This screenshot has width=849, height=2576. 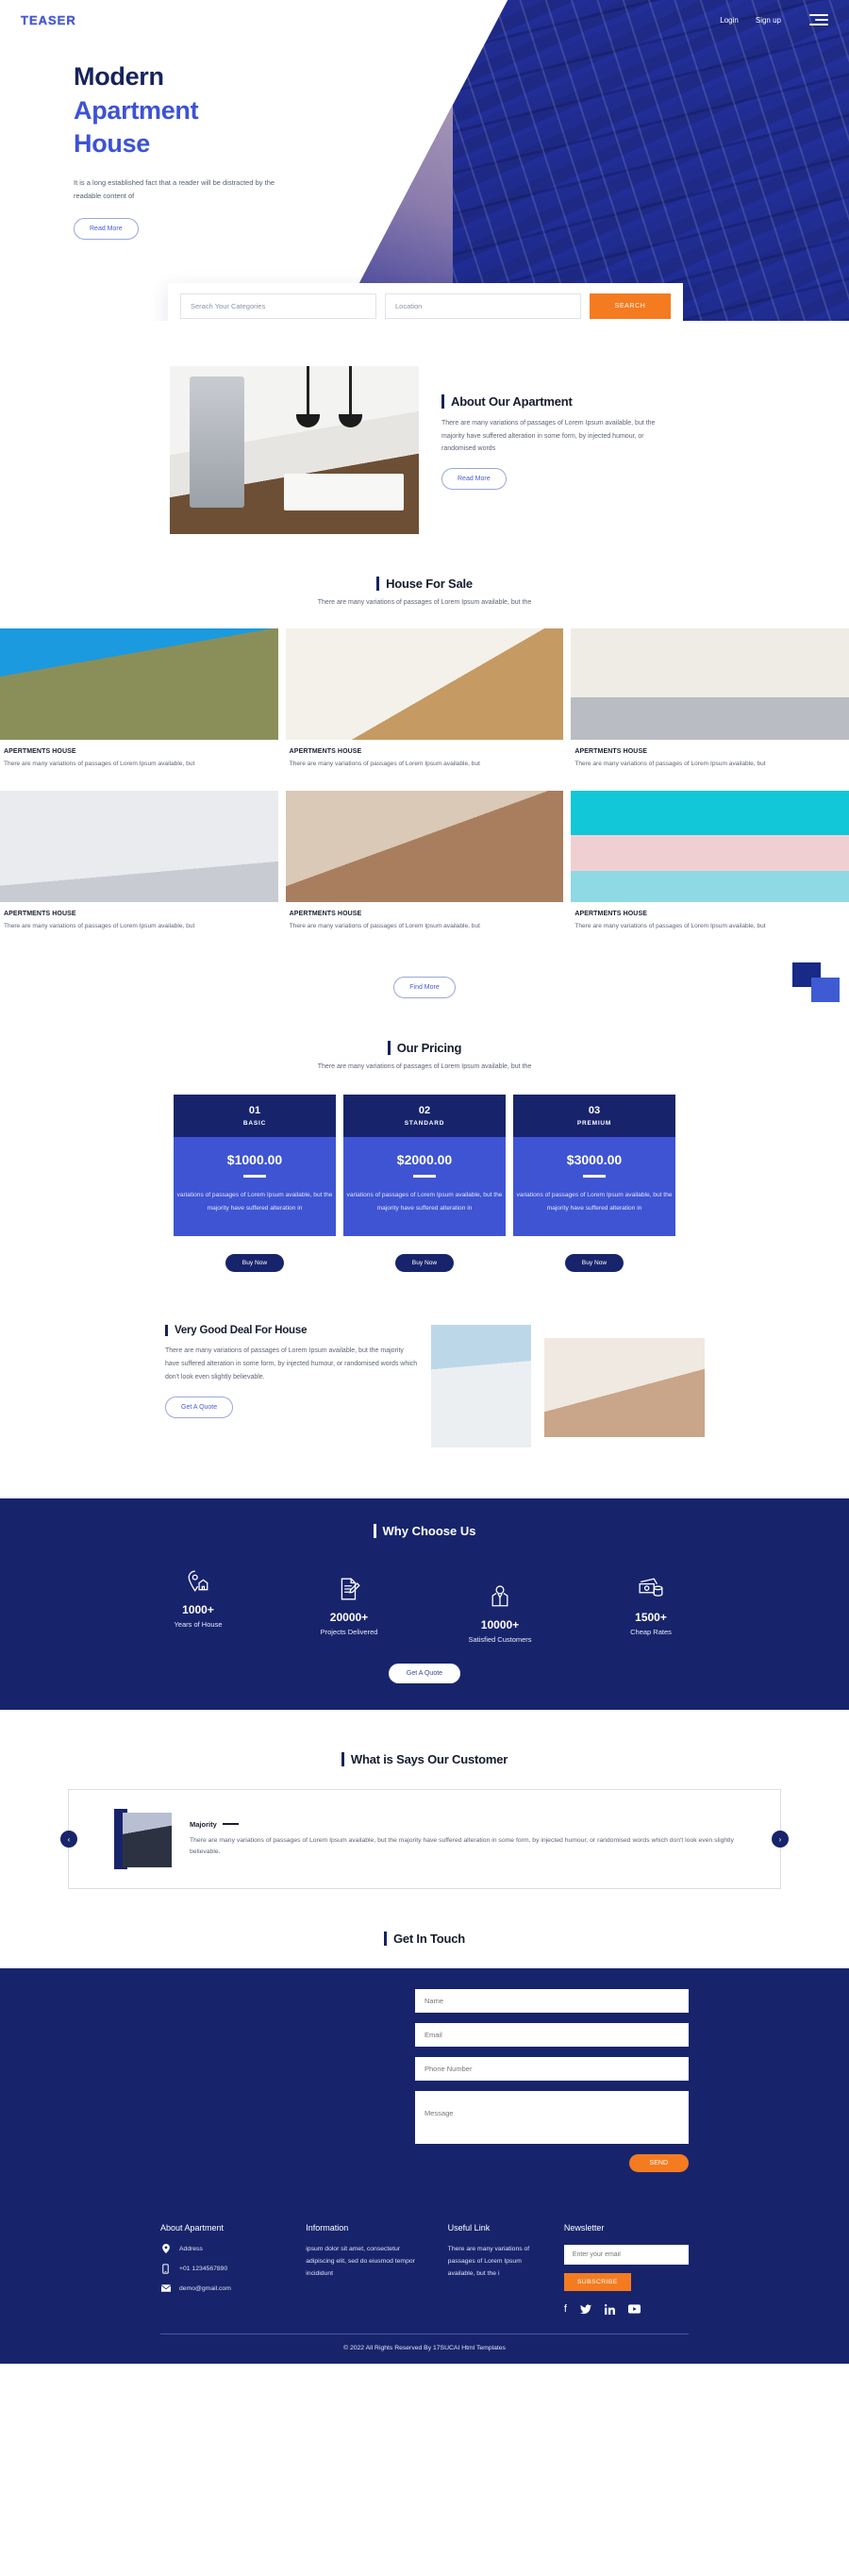 I want to click on footer-useful-link-heading: Useful Link, so click(x=469, y=2228).